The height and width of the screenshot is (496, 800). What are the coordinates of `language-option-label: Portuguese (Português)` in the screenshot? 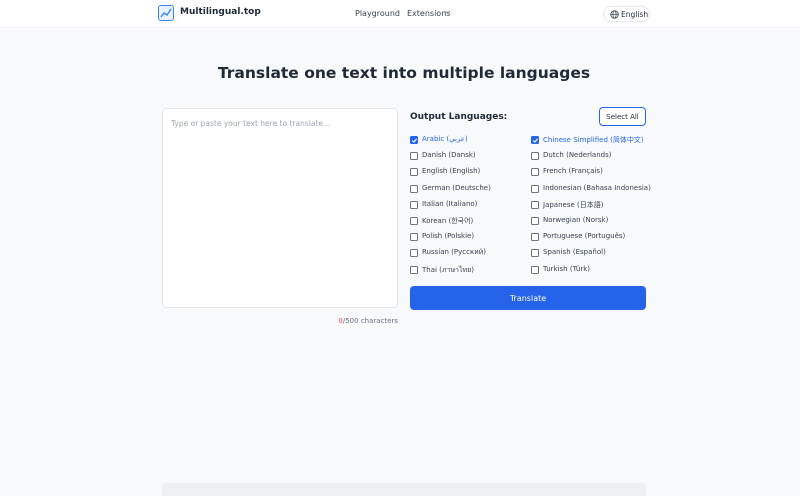 It's located at (584, 236).